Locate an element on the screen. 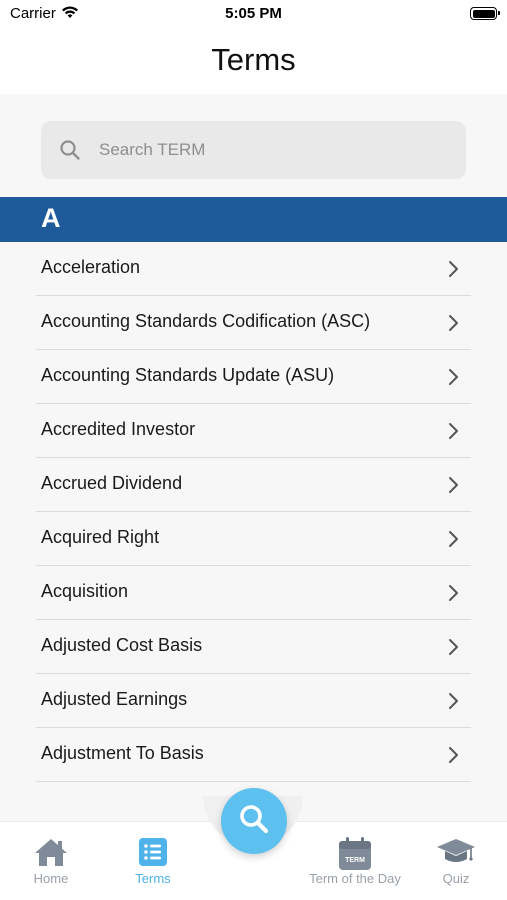  tab-label: Terms is located at coordinates (153, 878).